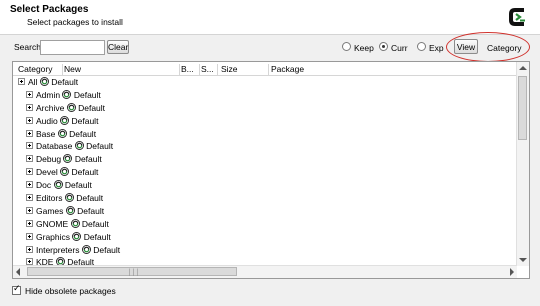 This screenshot has width=540, height=306. Describe the element at coordinates (383, 46) in the screenshot. I see `curr-radio` at that location.